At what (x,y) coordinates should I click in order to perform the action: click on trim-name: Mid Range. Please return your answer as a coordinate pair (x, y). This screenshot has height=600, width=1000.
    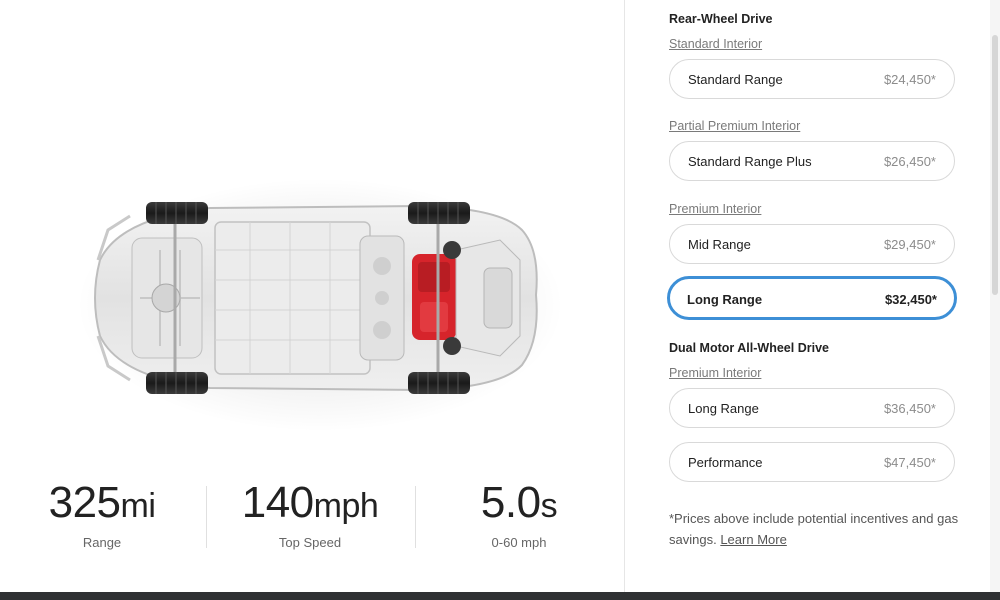
    Looking at the image, I should click on (719, 244).